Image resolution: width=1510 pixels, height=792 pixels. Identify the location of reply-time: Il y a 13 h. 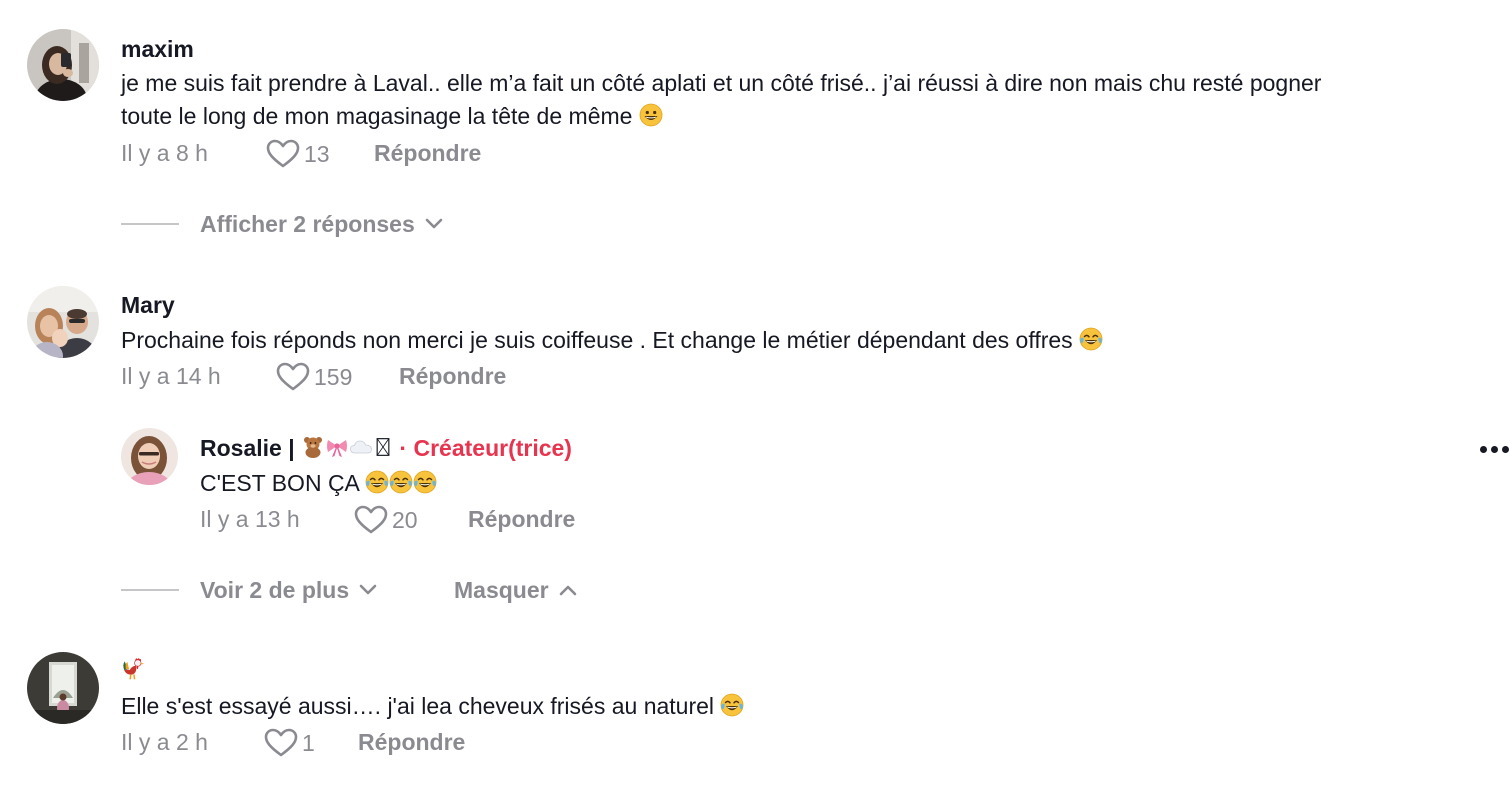
(250, 519).